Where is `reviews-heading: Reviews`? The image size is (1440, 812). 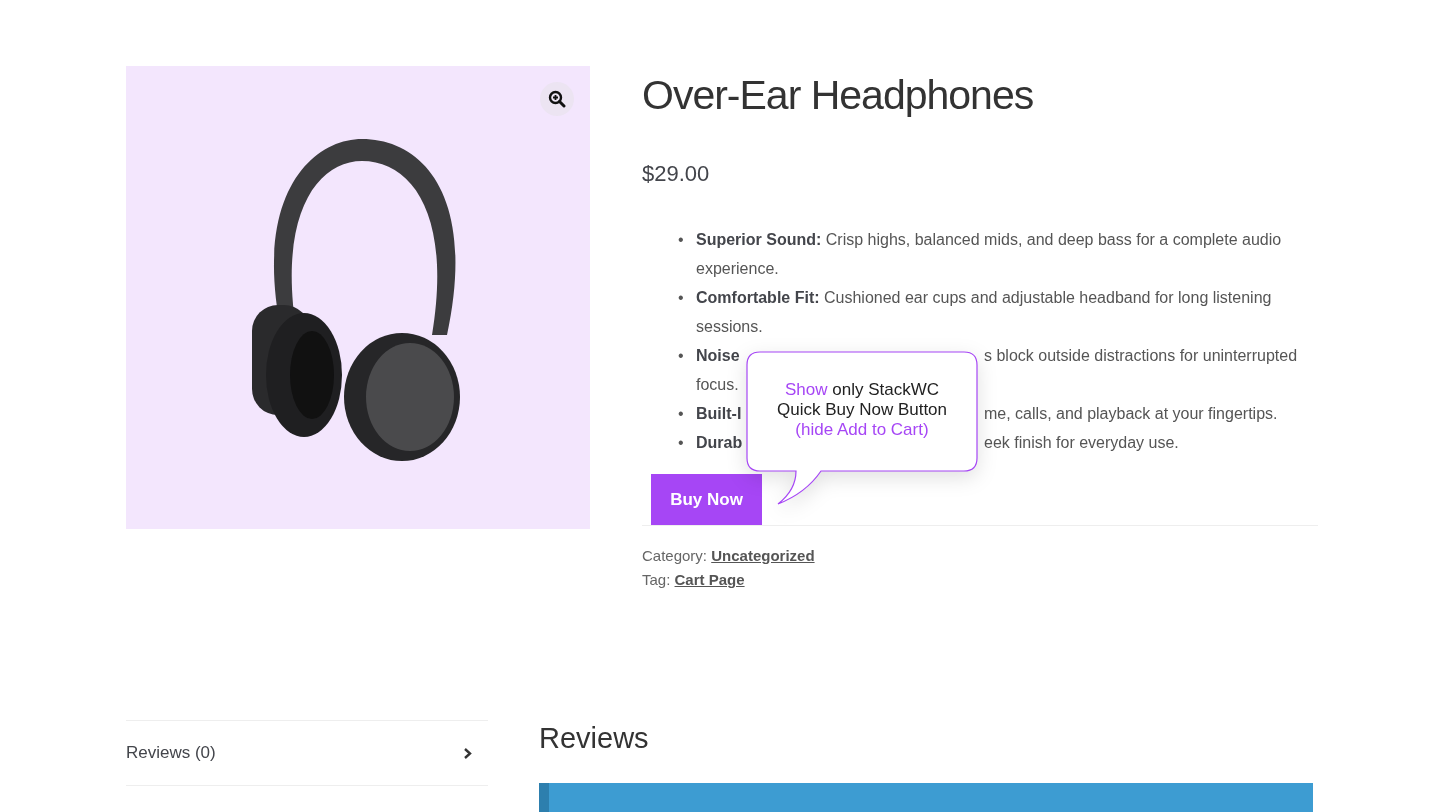
reviews-heading: Reviews is located at coordinates (594, 738).